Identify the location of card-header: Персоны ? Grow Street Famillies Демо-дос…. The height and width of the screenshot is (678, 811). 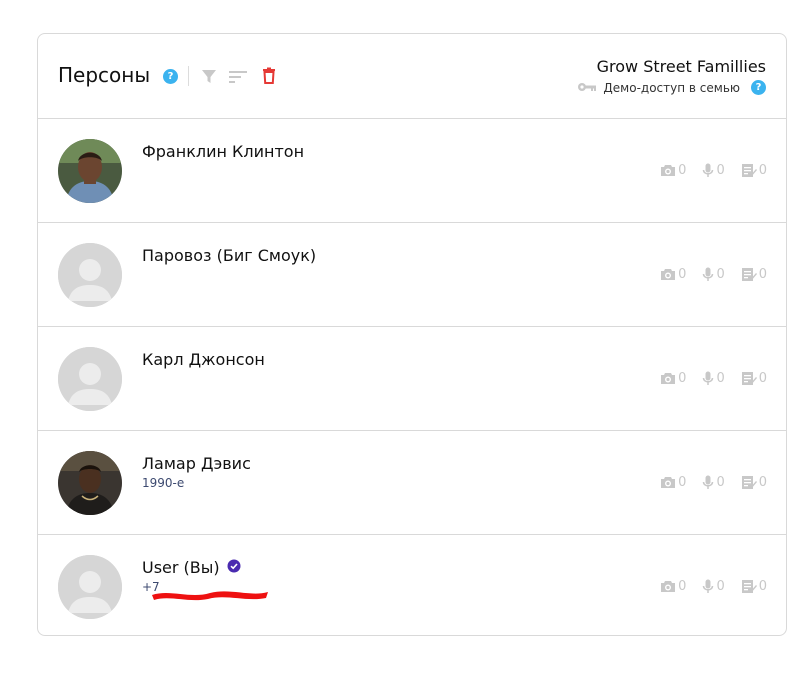
(412, 76).